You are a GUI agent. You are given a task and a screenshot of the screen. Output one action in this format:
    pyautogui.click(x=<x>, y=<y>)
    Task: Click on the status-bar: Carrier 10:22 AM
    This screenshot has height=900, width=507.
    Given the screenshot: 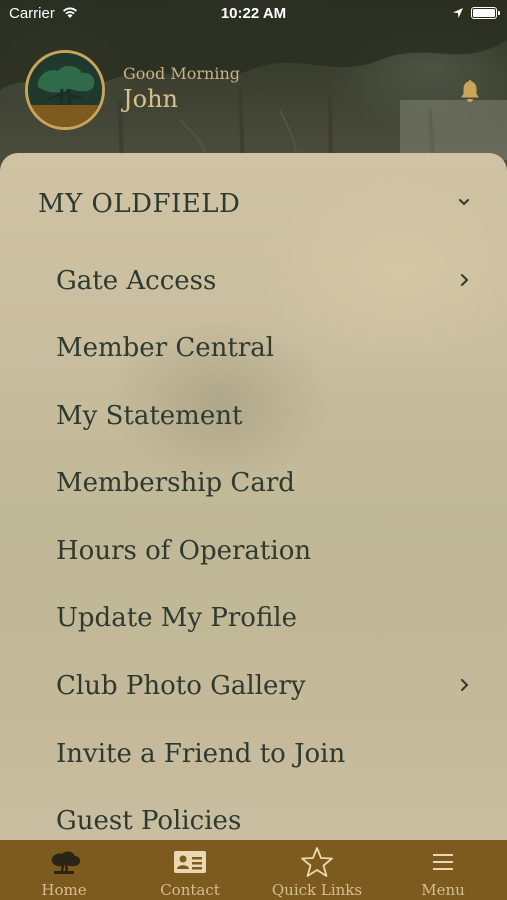 What is the action you would take?
    pyautogui.click(x=253, y=15)
    